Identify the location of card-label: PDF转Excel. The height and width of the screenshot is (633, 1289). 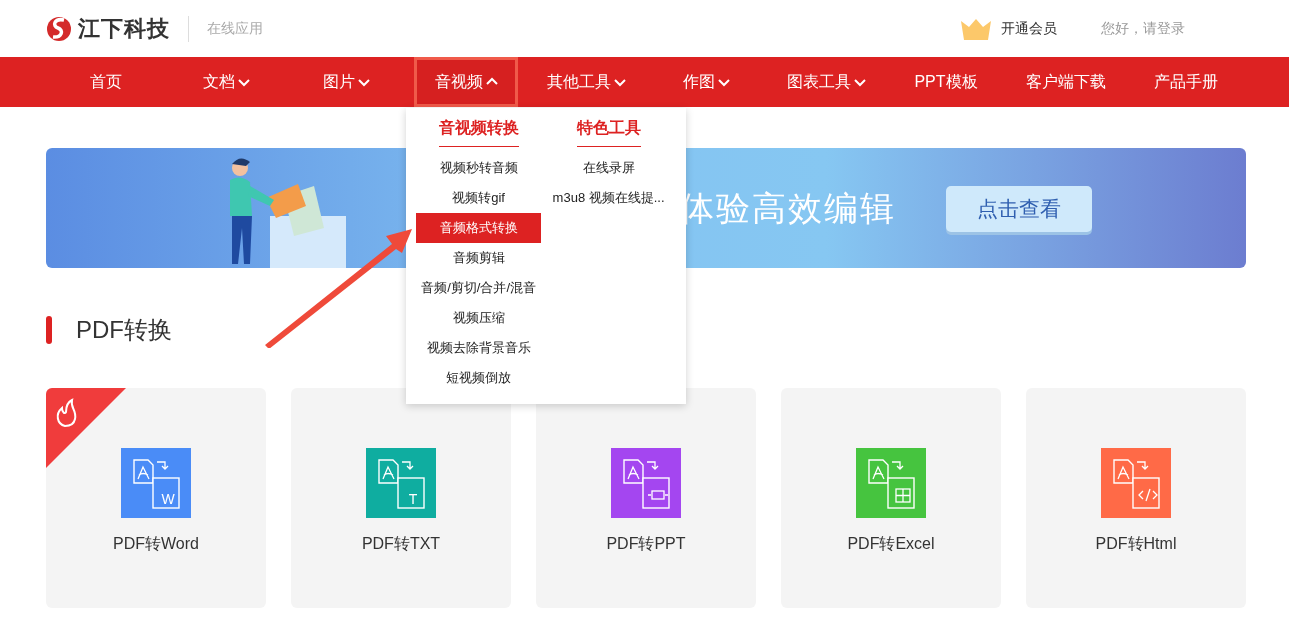
(891, 544).